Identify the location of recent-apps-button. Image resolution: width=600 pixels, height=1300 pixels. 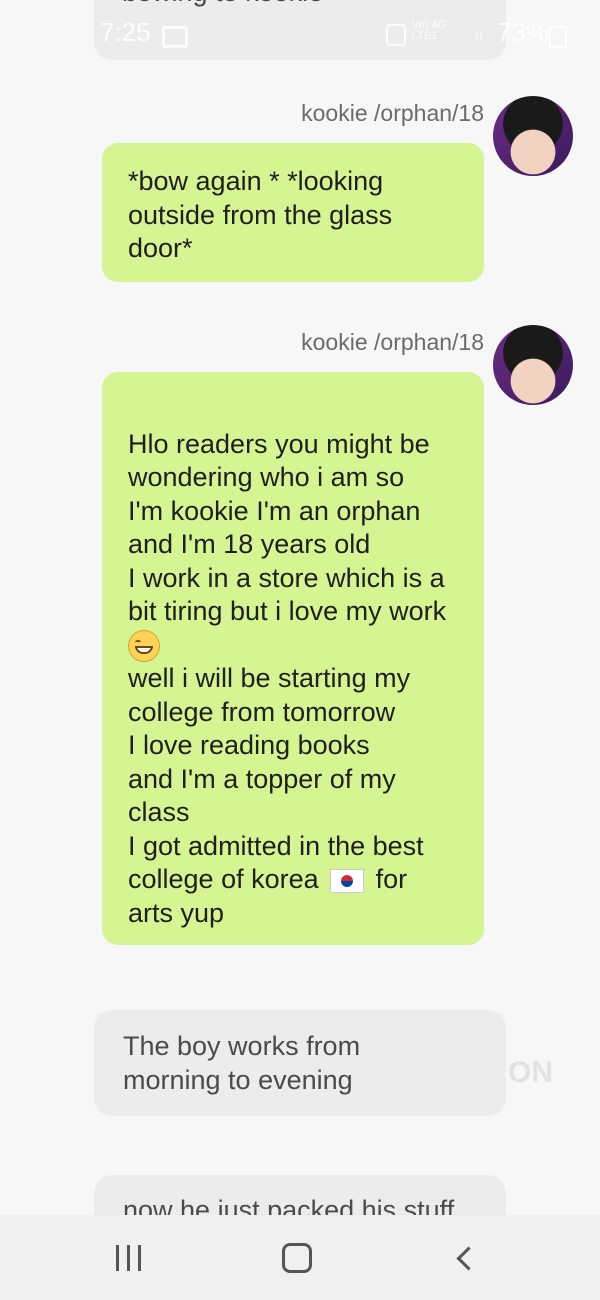
(128, 1258).